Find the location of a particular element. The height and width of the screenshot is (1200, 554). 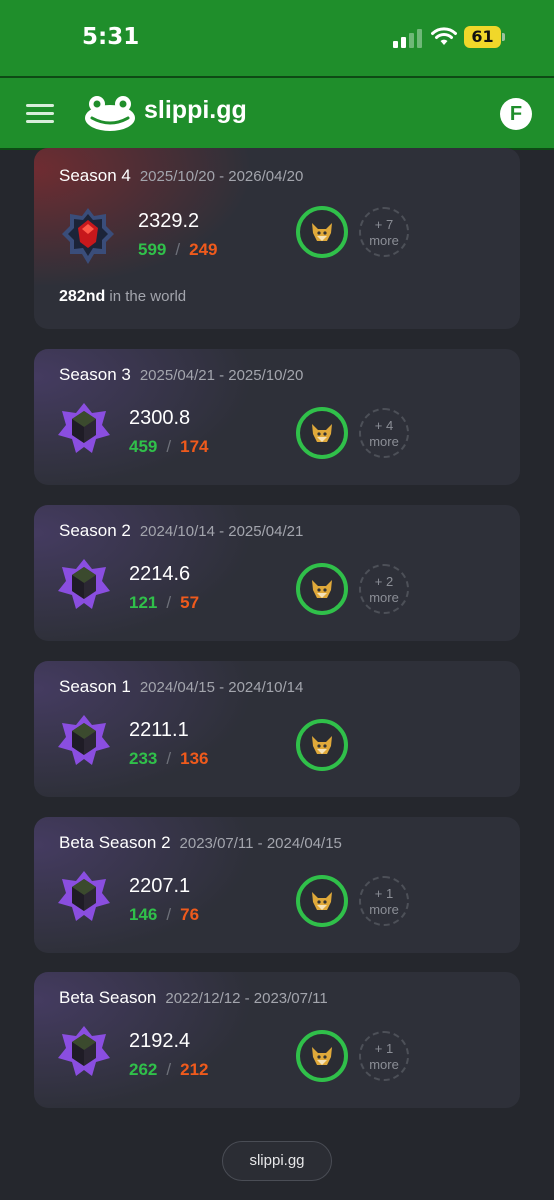

season-title: Season 4 2025/10/20 - 2026/04/20 is located at coordinates (181, 176).